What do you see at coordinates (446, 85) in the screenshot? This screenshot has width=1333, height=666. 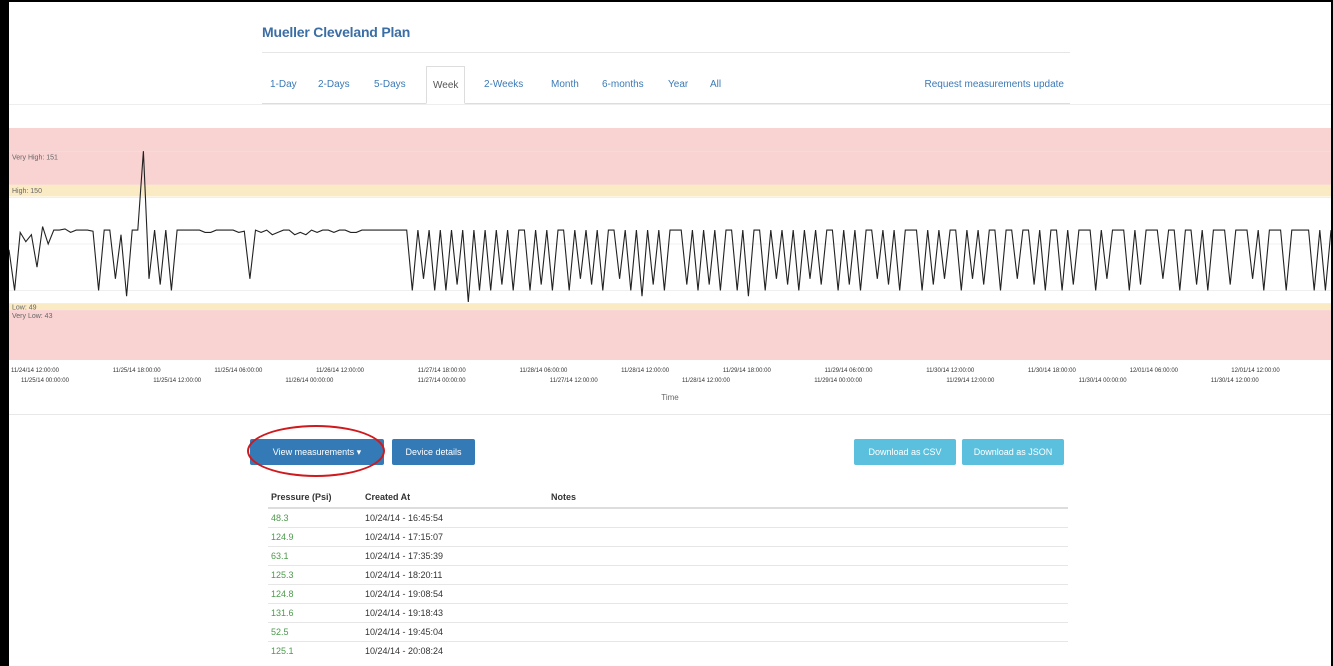 I see `tab-week: Week` at bounding box center [446, 85].